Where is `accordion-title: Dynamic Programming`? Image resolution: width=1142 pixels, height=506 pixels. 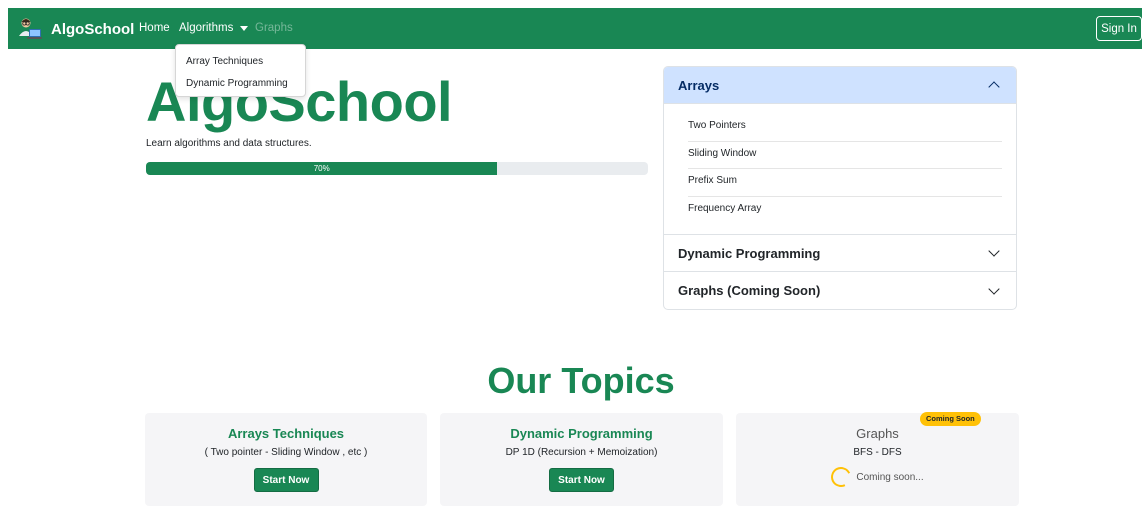 accordion-title: Dynamic Programming is located at coordinates (749, 253).